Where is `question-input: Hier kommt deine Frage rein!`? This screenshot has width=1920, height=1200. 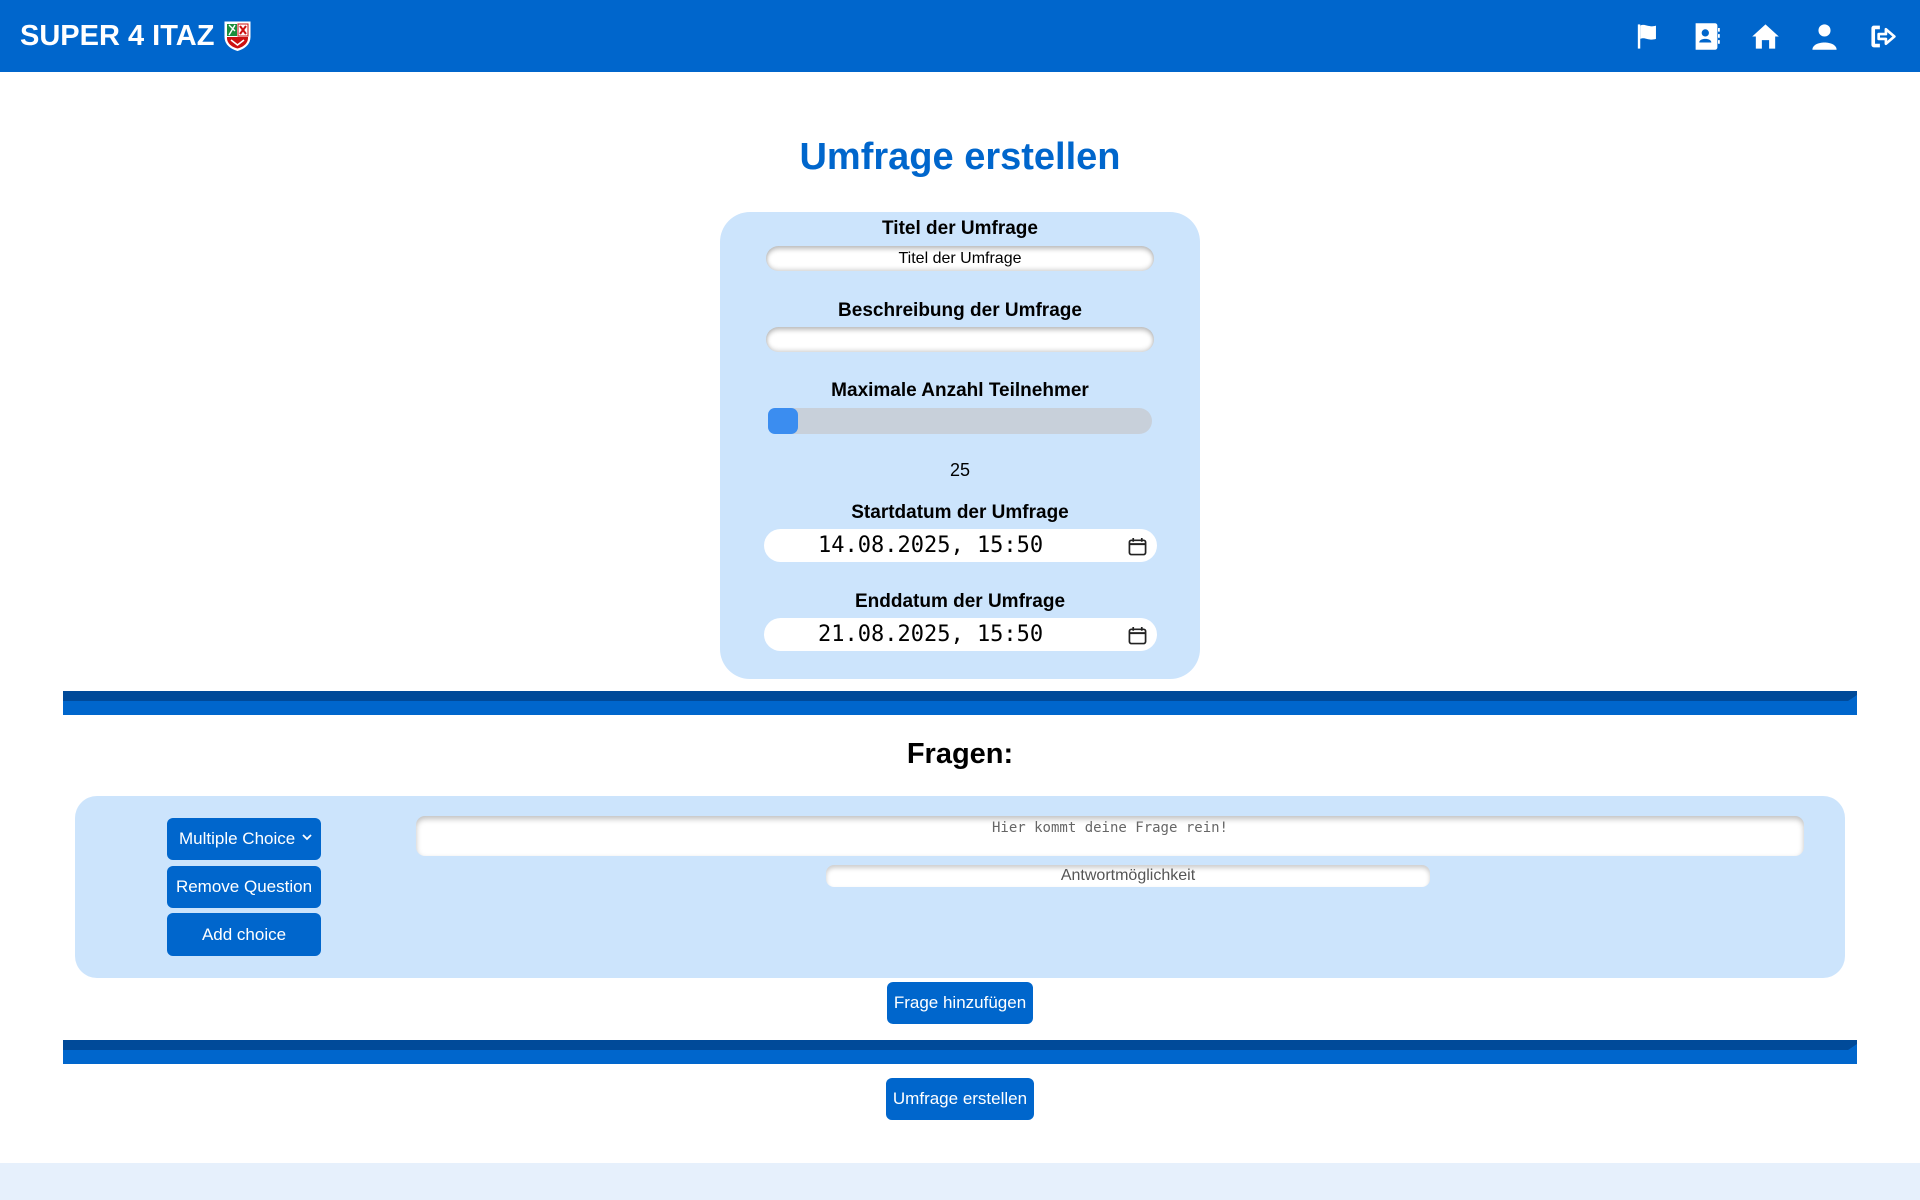 question-input: Hier kommt deine Frage rein! is located at coordinates (1110, 836).